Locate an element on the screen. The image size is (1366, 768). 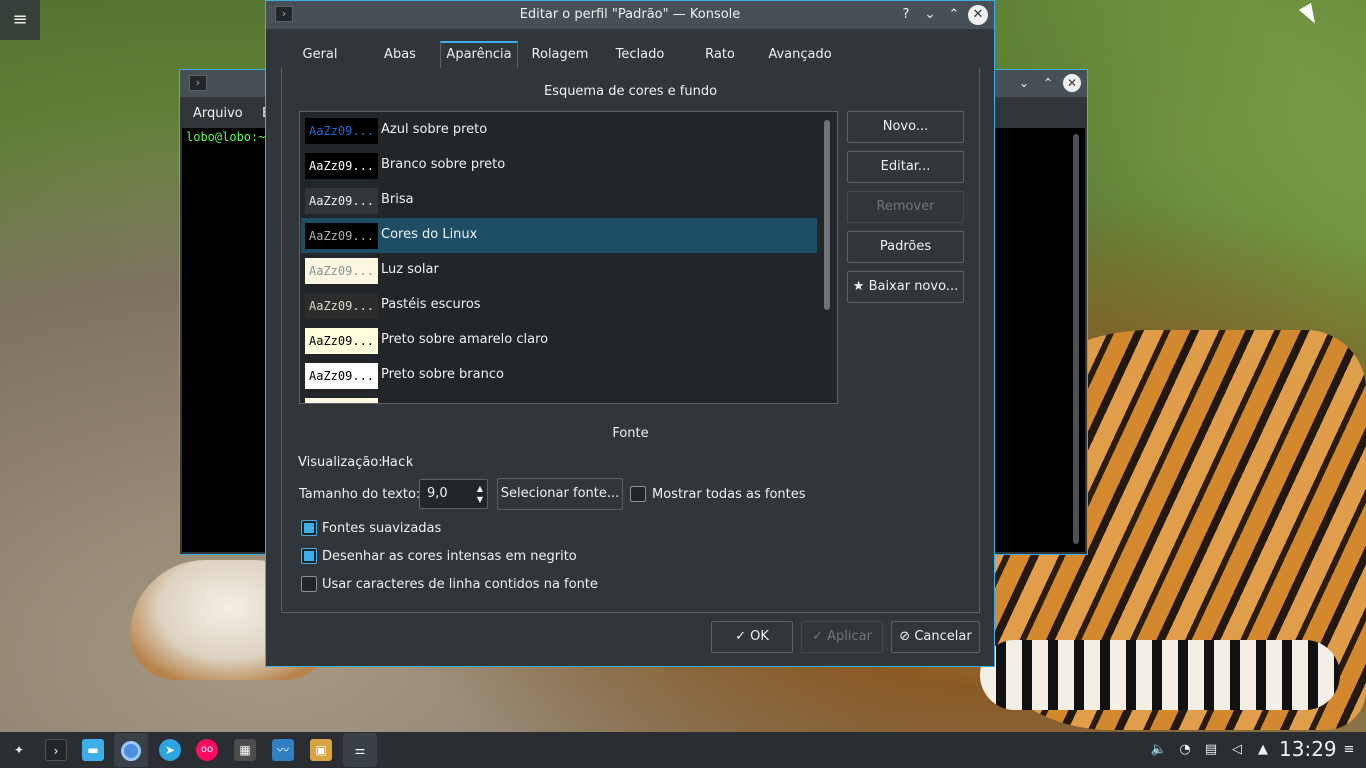
antialias-checkbox is located at coordinates (309, 528).